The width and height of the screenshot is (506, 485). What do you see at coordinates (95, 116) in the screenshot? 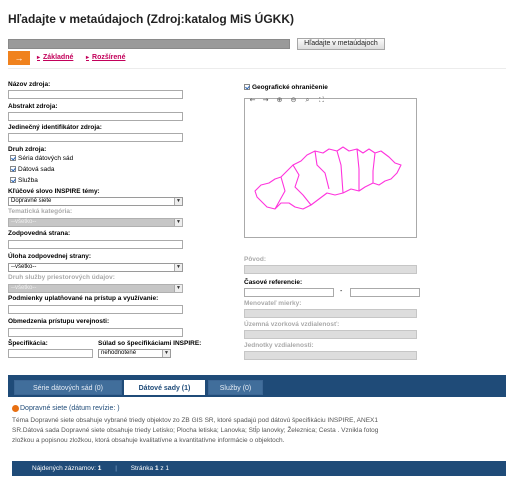
I see `resource-abstract-input` at bounding box center [95, 116].